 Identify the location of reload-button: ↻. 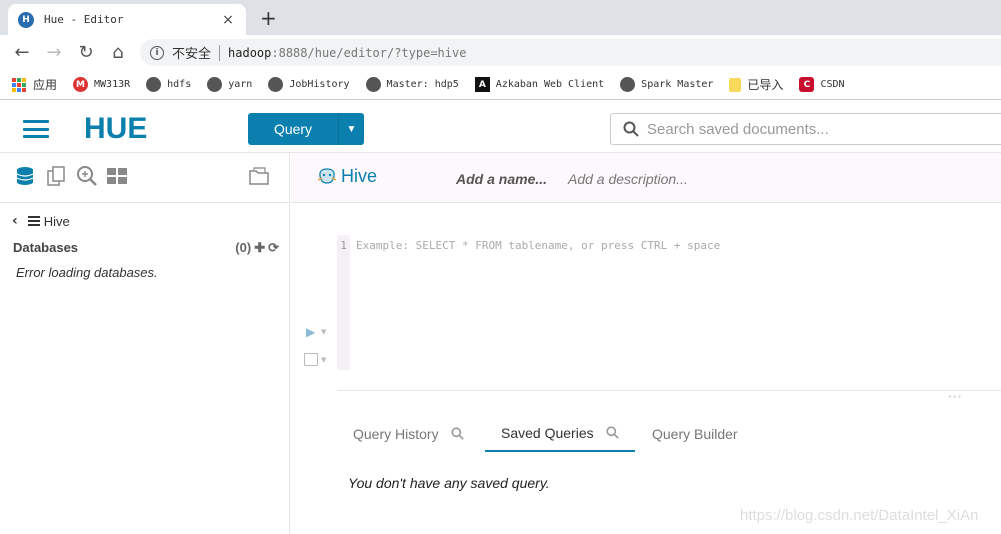
(86, 52).